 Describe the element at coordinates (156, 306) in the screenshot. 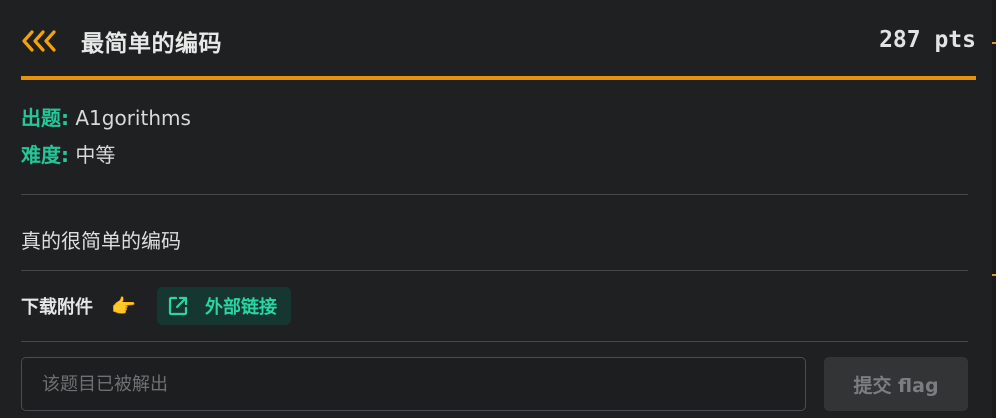

I see `attachments-row: 下载附件 👉 外部链接` at that location.